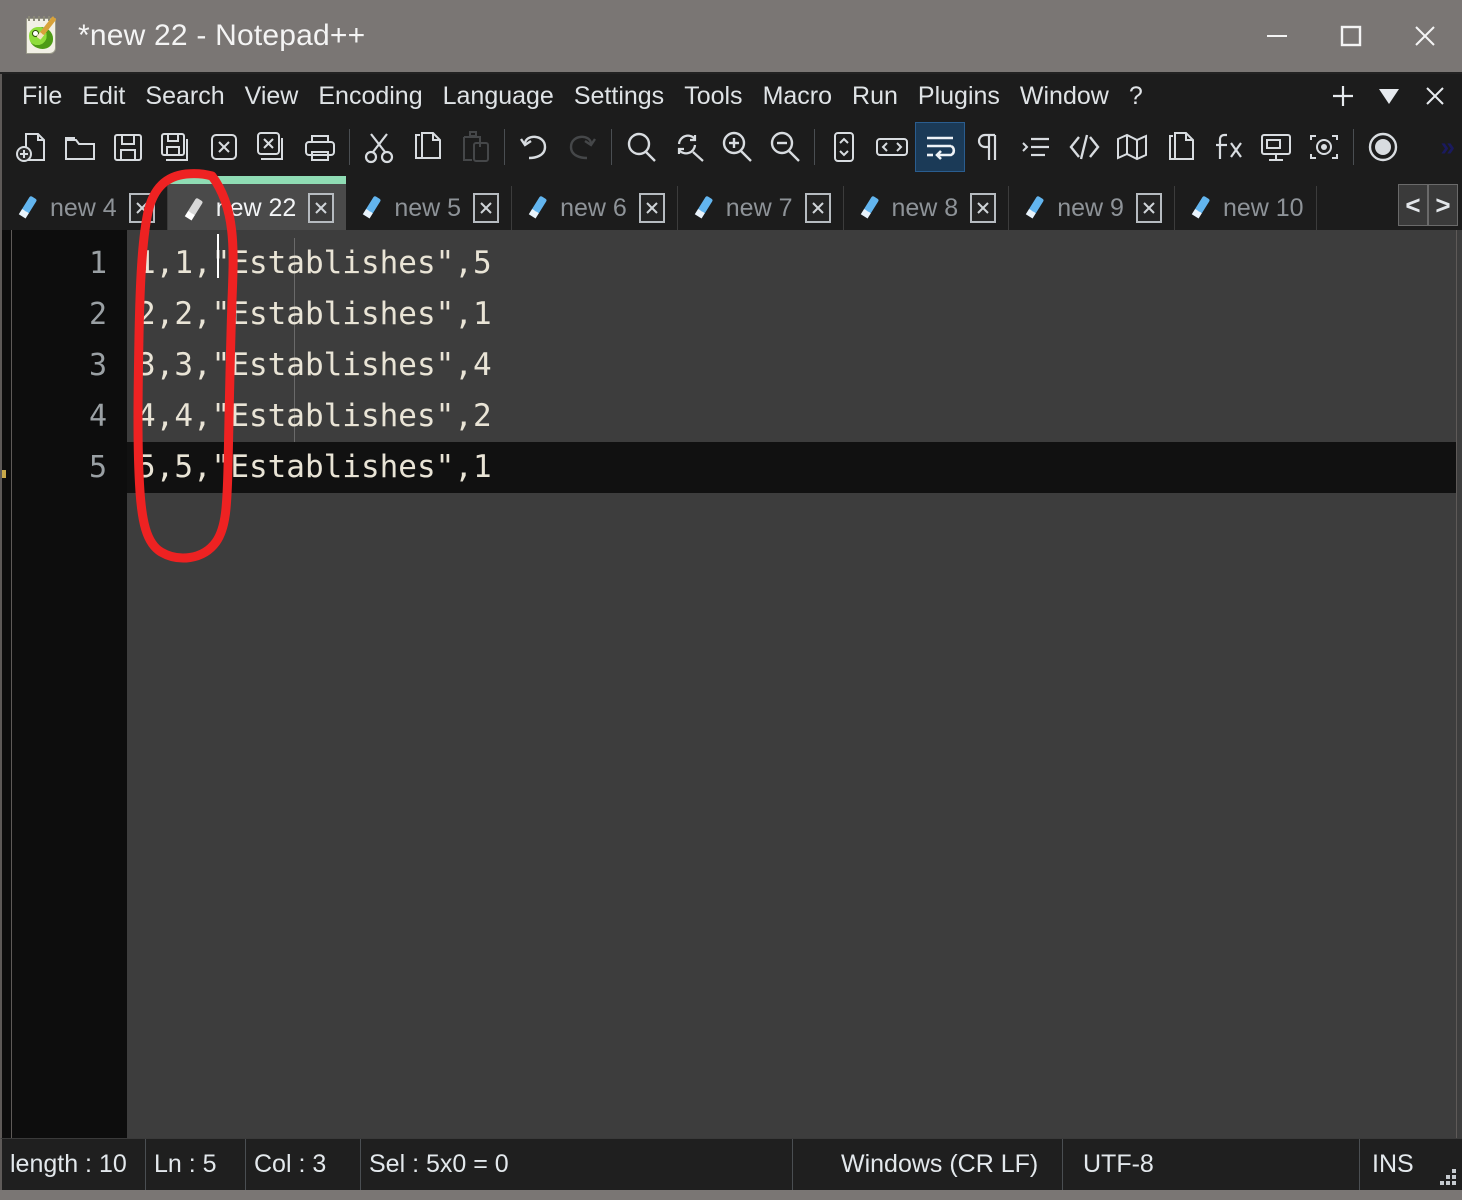 This screenshot has height=1200, width=1462. I want to click on menu-settings: Settings, so click(619, 96).